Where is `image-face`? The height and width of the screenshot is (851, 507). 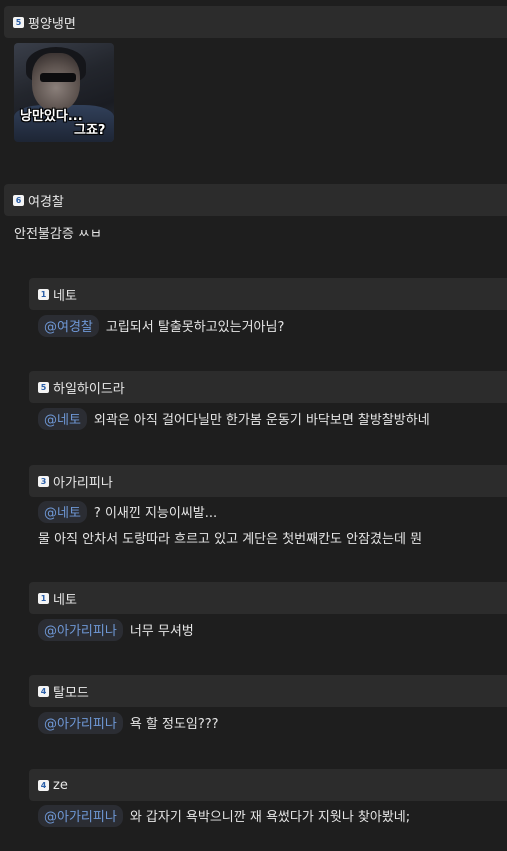 image-face is located at coordinates (56, 82).